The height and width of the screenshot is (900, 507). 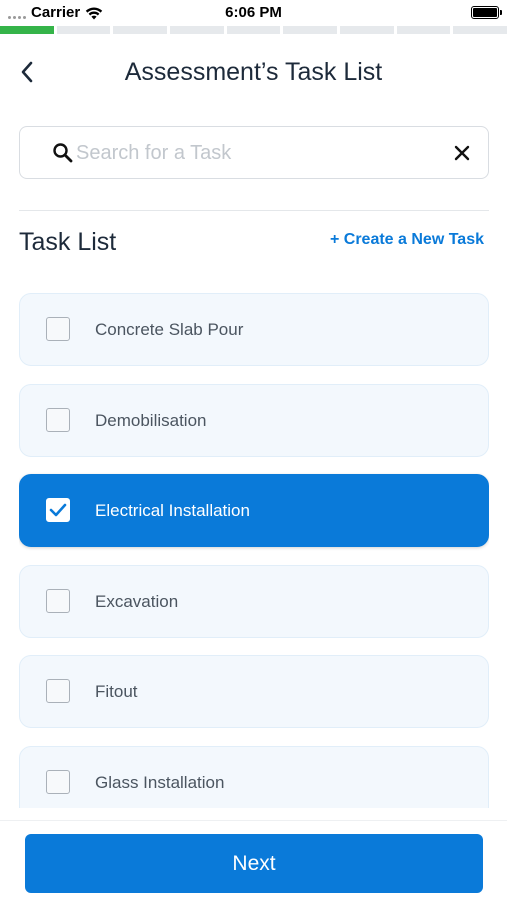 I want to click on task-label: Electrical Installation, so click(x=172, y=510).